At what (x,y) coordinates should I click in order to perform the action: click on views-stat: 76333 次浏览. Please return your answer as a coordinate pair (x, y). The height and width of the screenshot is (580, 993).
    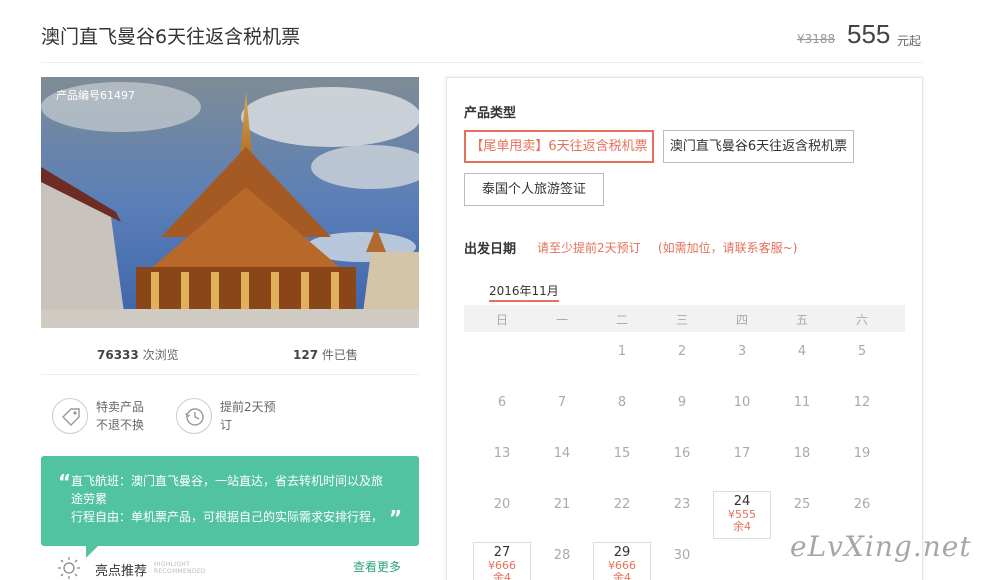
    Looking at the image, I should click on (138, 354).